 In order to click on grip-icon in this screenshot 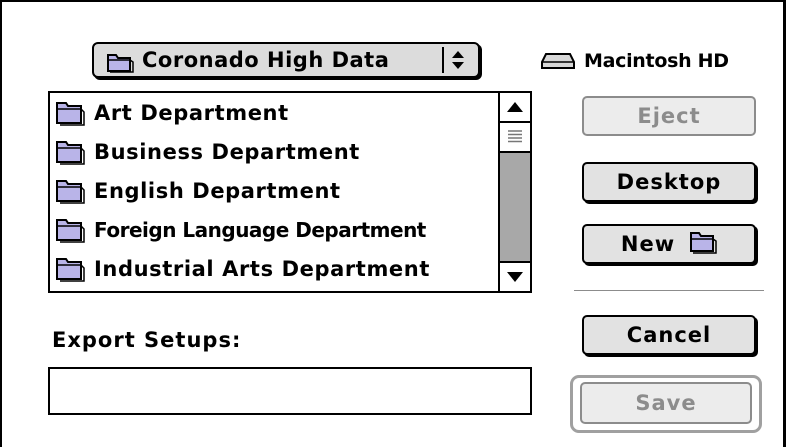, I will do `click(515, 137)`.